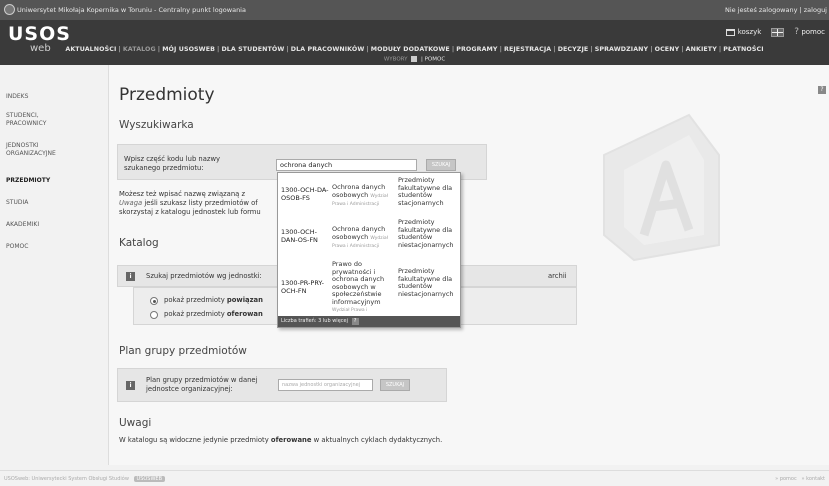 The width and height of the screenshot is (829, 486). Describe the element at coordinates (213, 314) in the screenshot. I see `radio-offered-label: pokaż przedmioty oferowan` at that location.